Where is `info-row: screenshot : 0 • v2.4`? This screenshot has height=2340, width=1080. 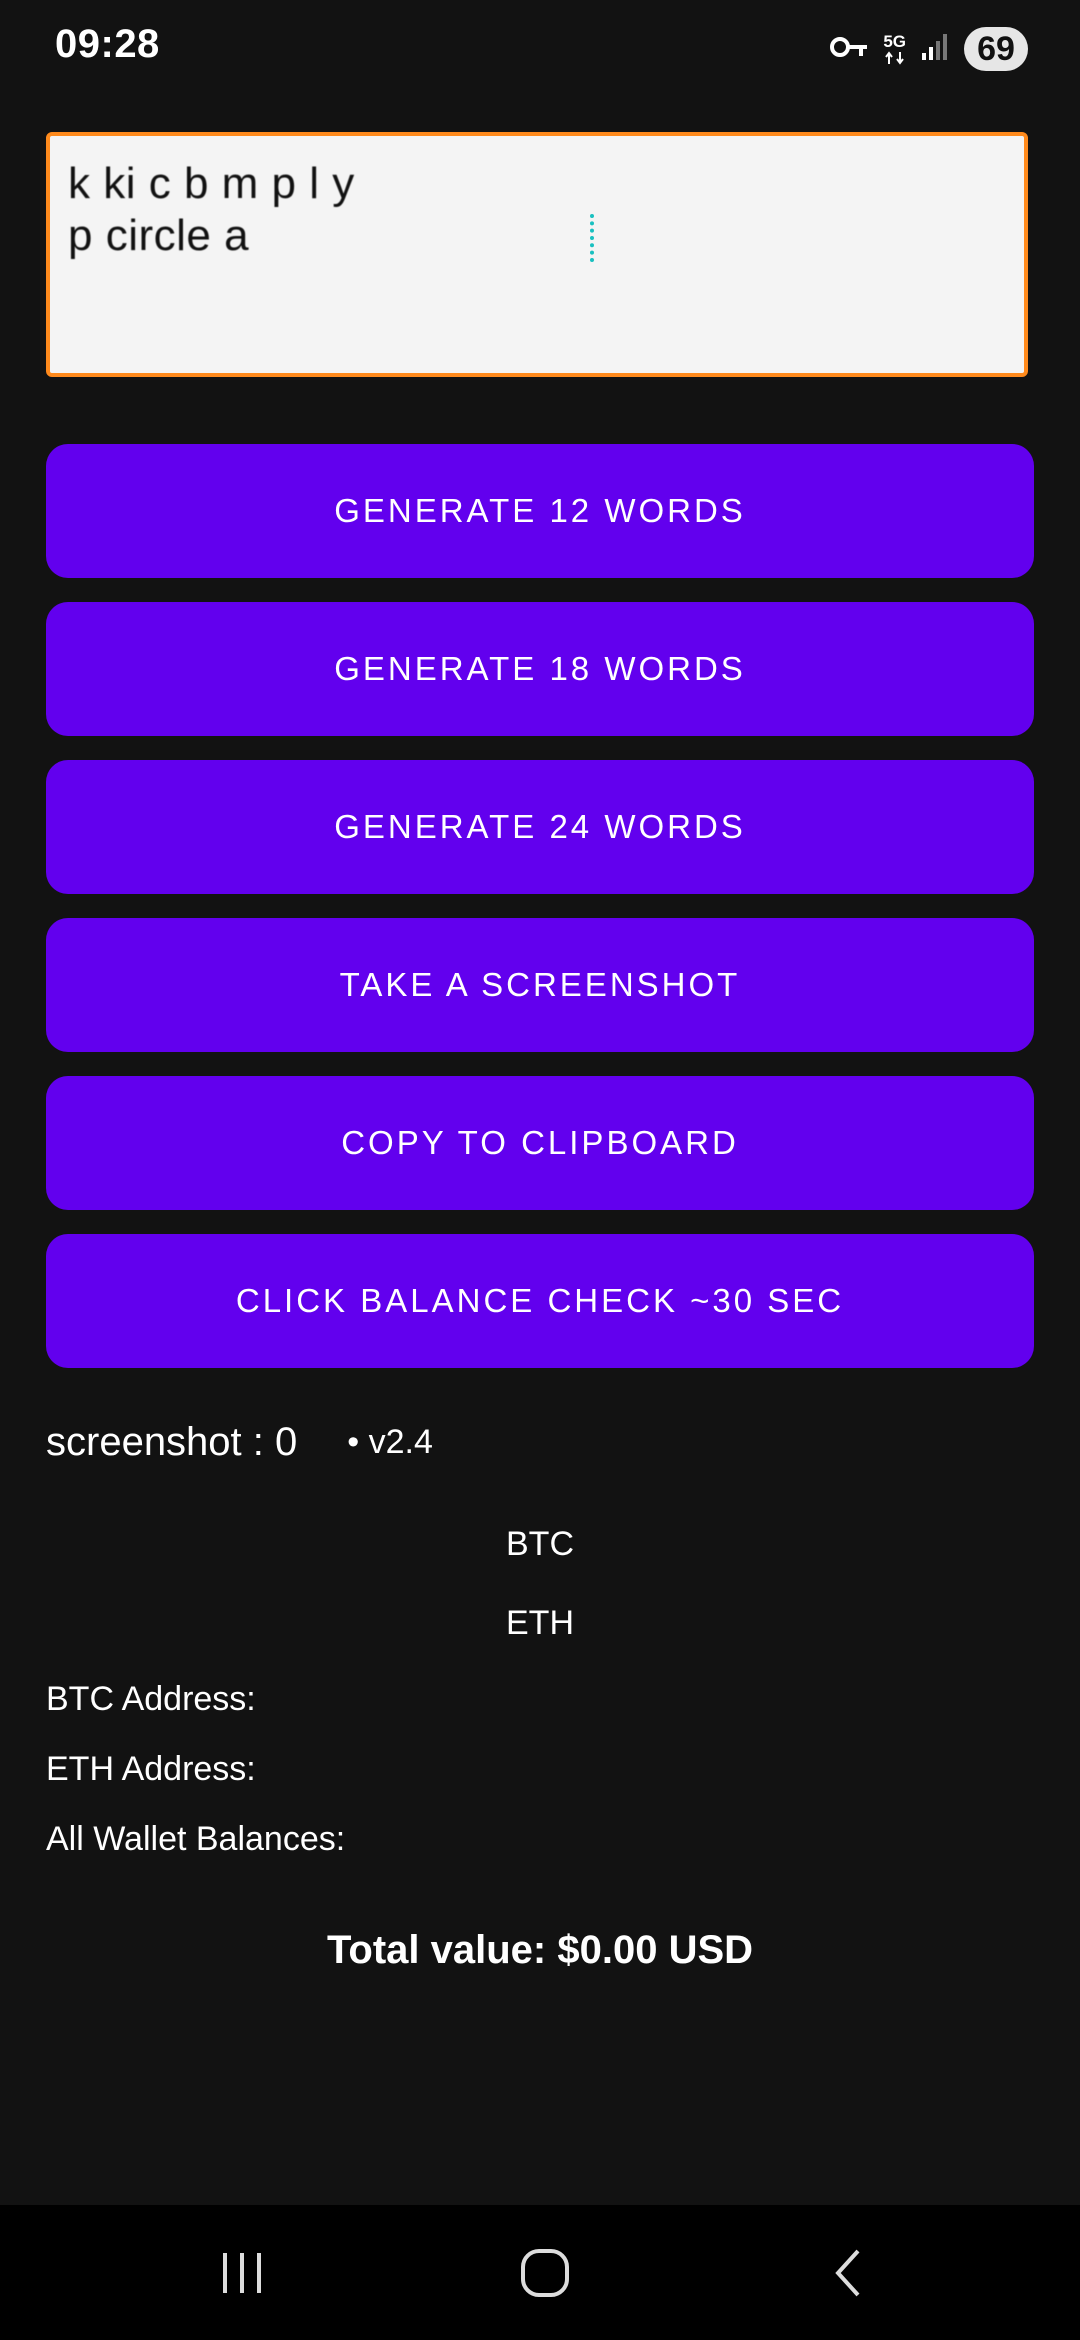 info-row: screenshot : 0 • v2.4 is located at coordinates (239, 1442).